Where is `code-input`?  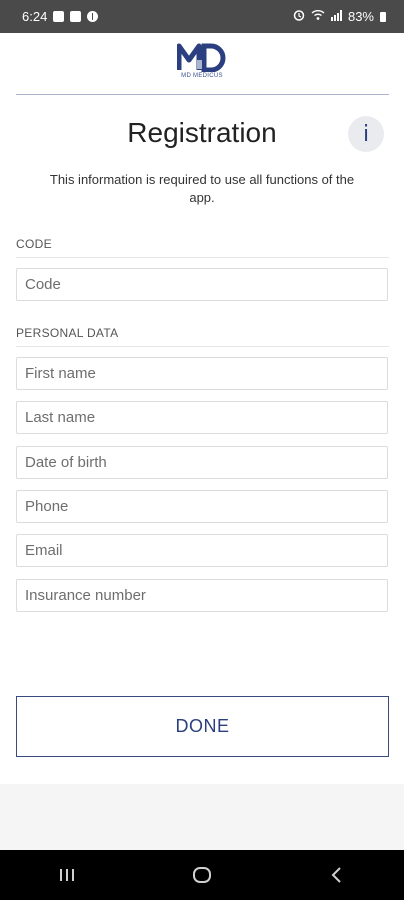 code-input is located at coordinates (202, 284).